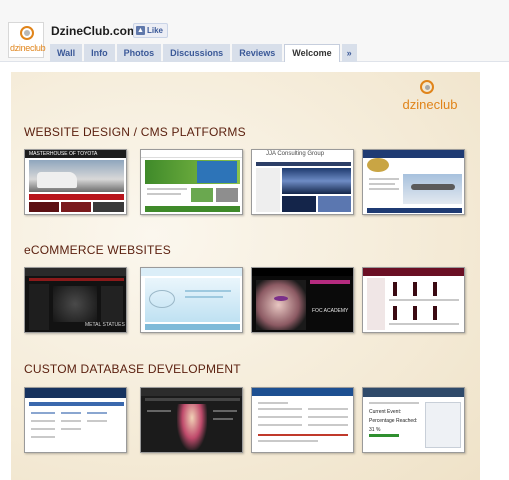 This screenshot has height=480, width=509. I want to click on thumbnail-caption: JJA Consulting Group, so click(295, 154).